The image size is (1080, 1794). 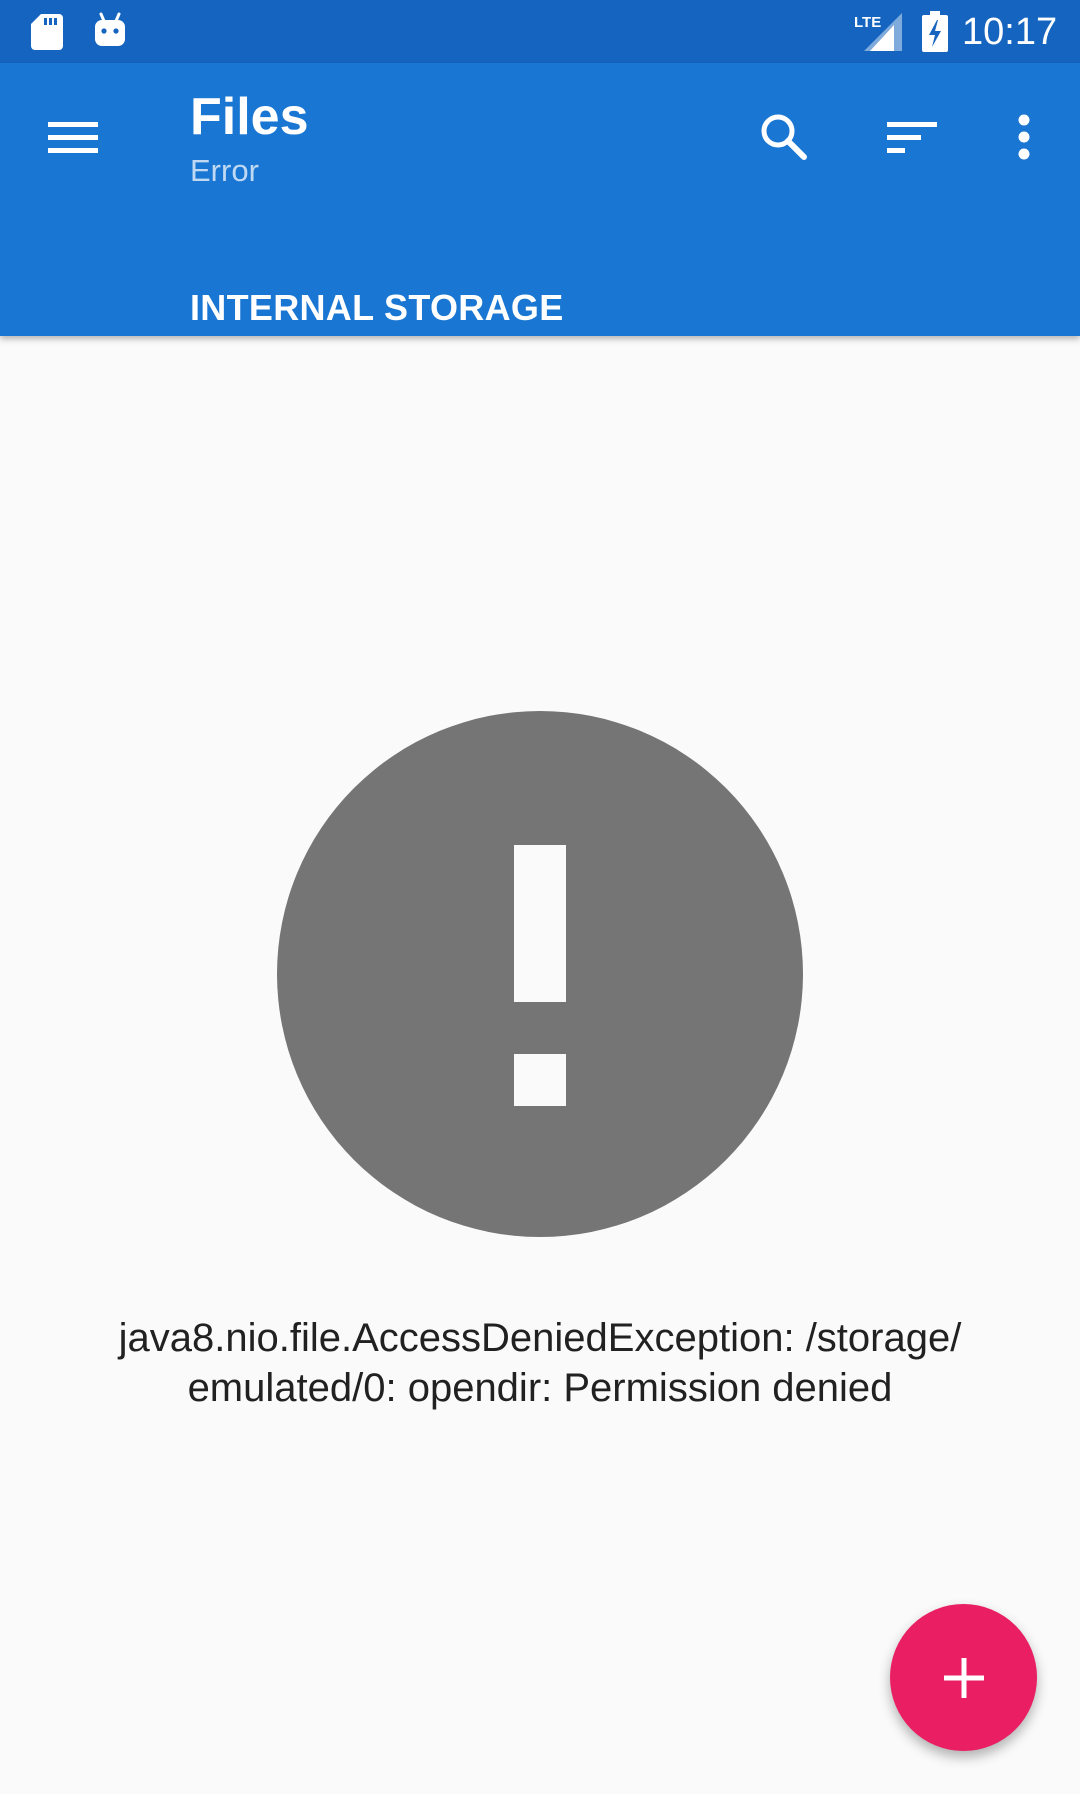 I want to click on navigation-menu-button, so click(x=73, y=137).